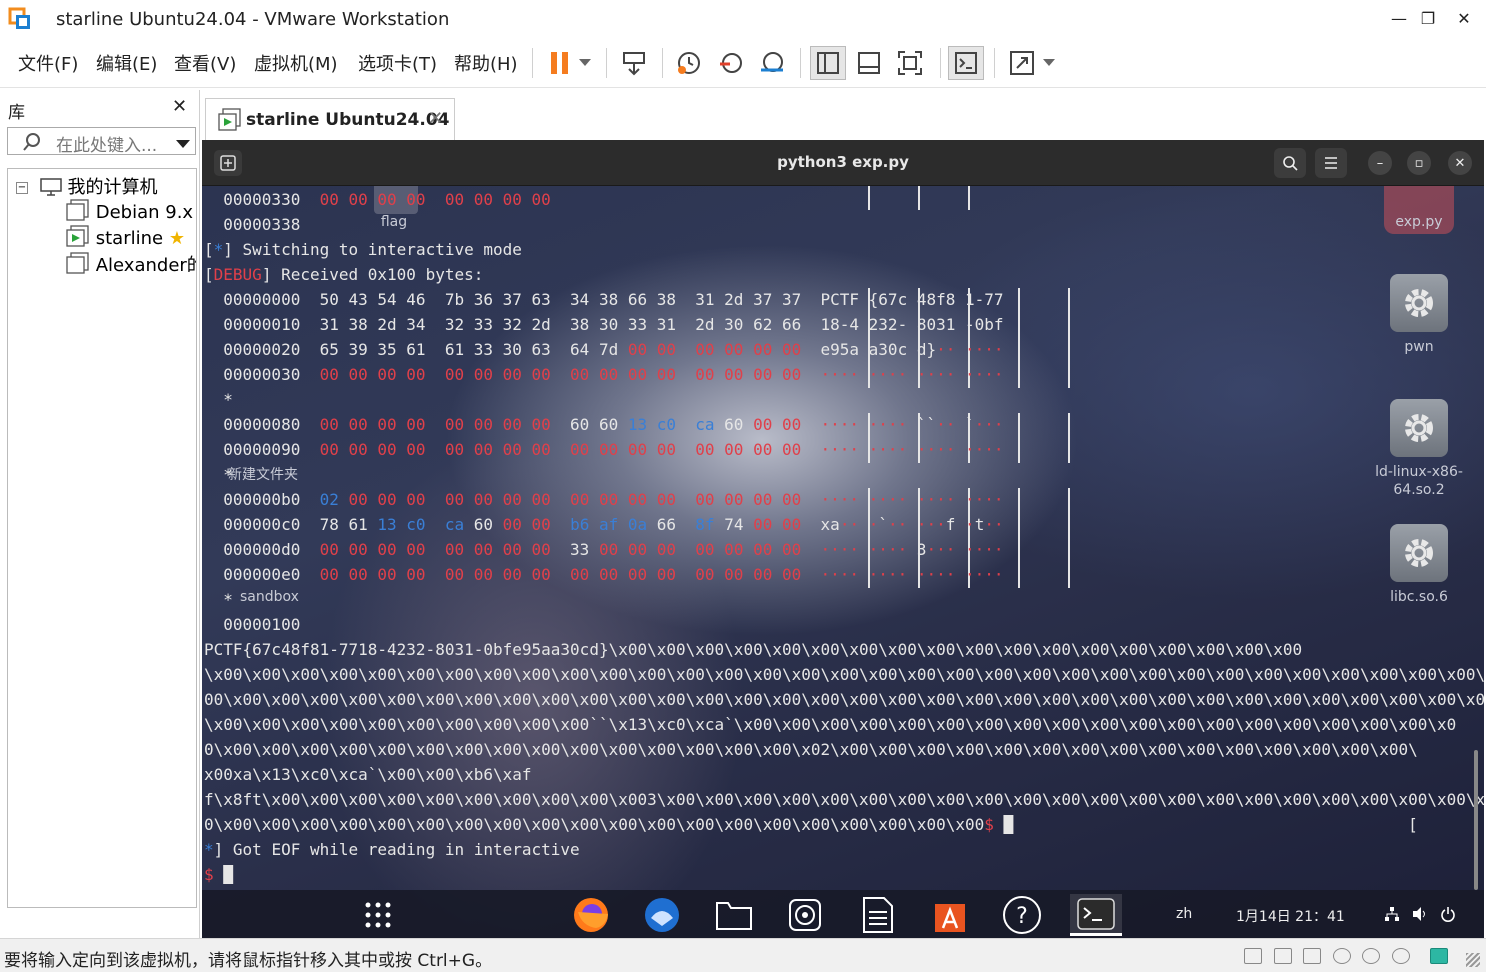  What do you see at coordinates (129, 238) in the screenshot?
I see `tree-item-label: starline` at bounding box center [129, 238].